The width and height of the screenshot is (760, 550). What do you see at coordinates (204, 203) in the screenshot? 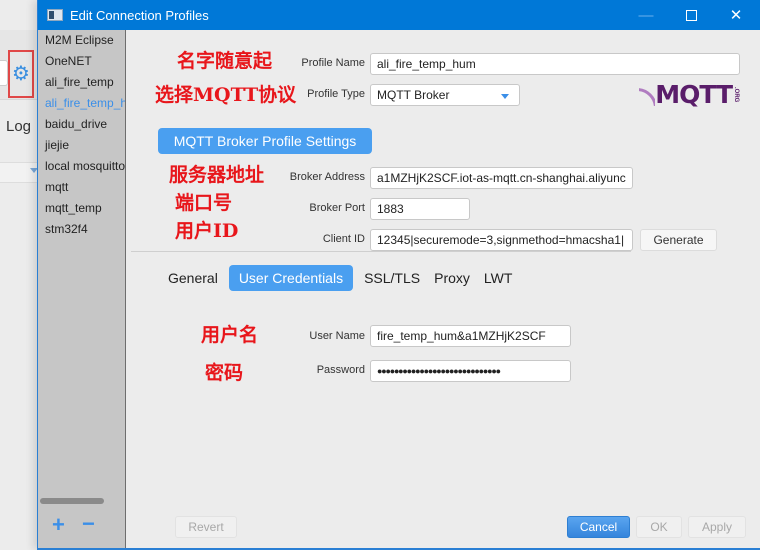
I see `annotation-port: 端口号` at bounding box center [204, 203].